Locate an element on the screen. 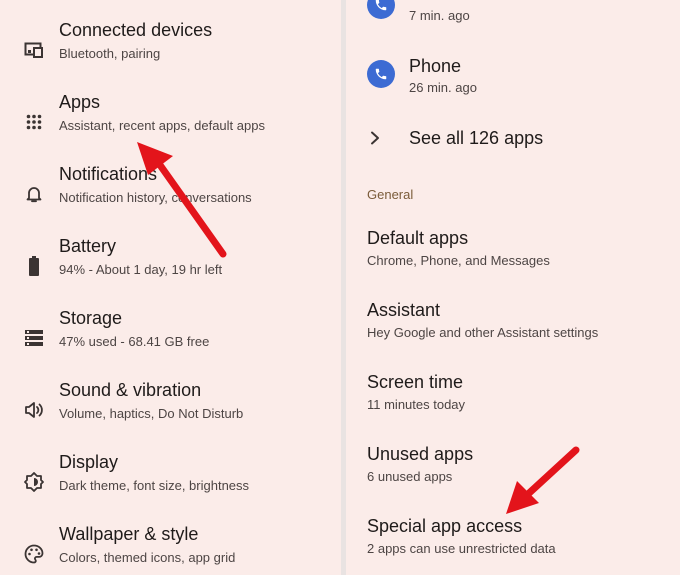 The width and height of the screenshot is (680, 575). settings-item-title: Unused apps is located at coordinates (420, 454).